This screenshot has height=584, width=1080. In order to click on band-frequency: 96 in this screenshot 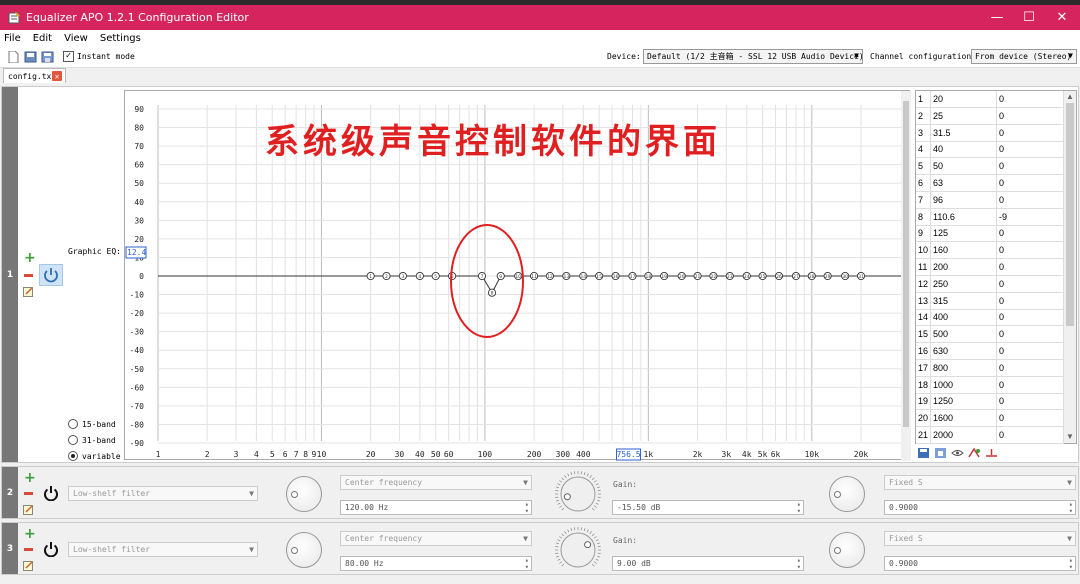, I will do `click(938, 200)`.